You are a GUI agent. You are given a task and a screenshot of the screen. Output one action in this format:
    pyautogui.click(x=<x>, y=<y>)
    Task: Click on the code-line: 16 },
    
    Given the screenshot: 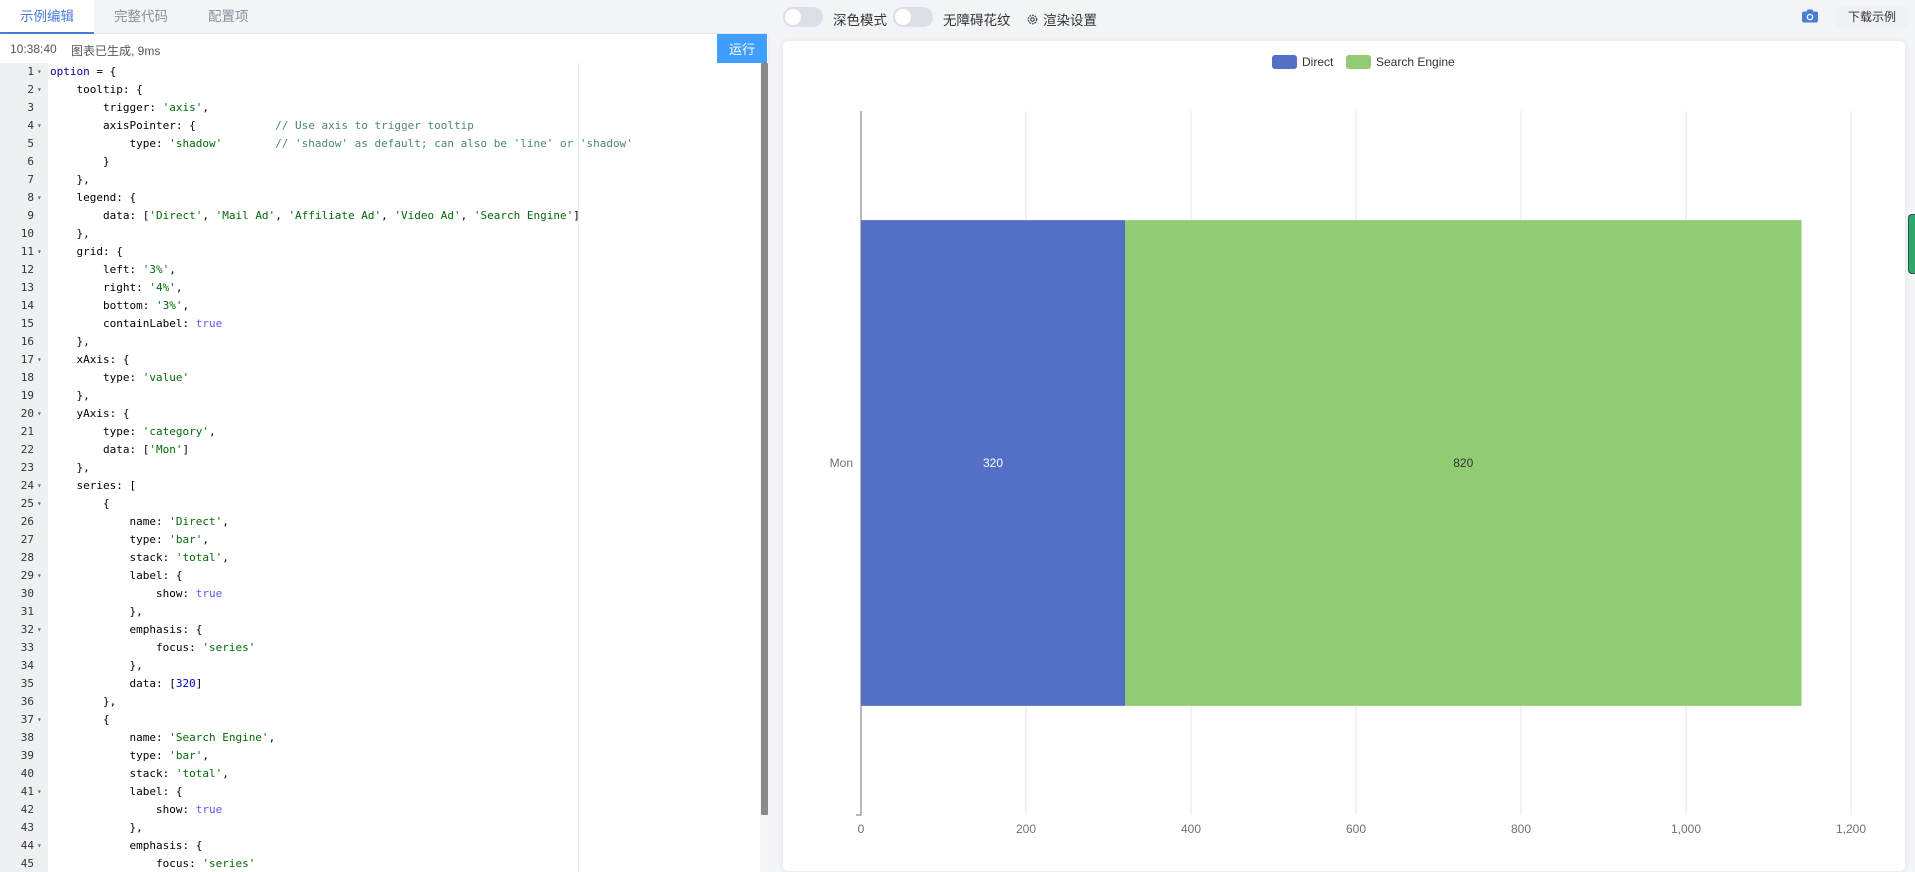 What is the action you would take?
    pyautogui.click(x=380, y=342)
    